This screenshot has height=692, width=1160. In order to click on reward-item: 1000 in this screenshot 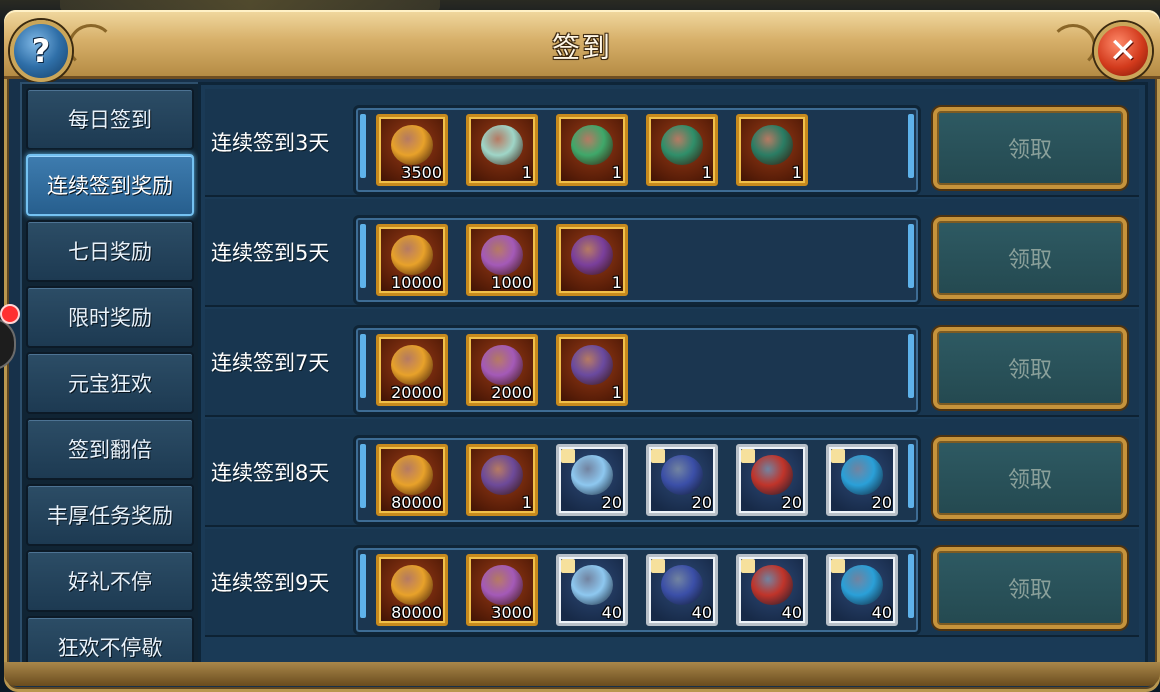, I will do `click(502, 260)`.